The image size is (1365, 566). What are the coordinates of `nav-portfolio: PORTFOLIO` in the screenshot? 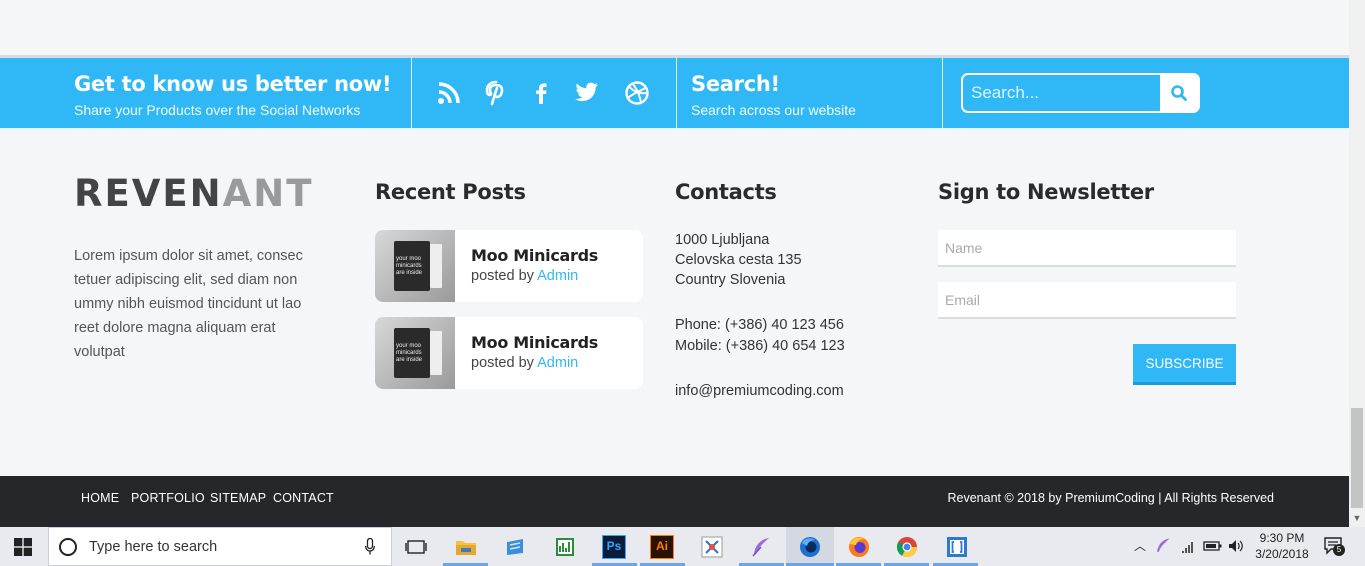 It's located at (168, 498).